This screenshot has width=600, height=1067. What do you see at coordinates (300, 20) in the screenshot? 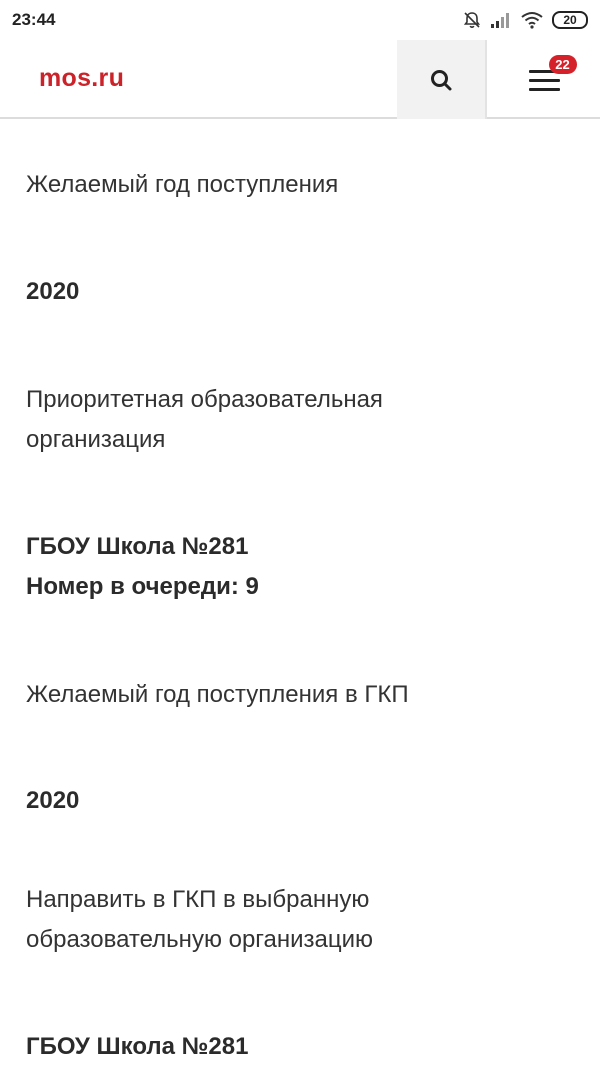
I see `status-bar: 23:44 20` at bounding box center [300, 20].